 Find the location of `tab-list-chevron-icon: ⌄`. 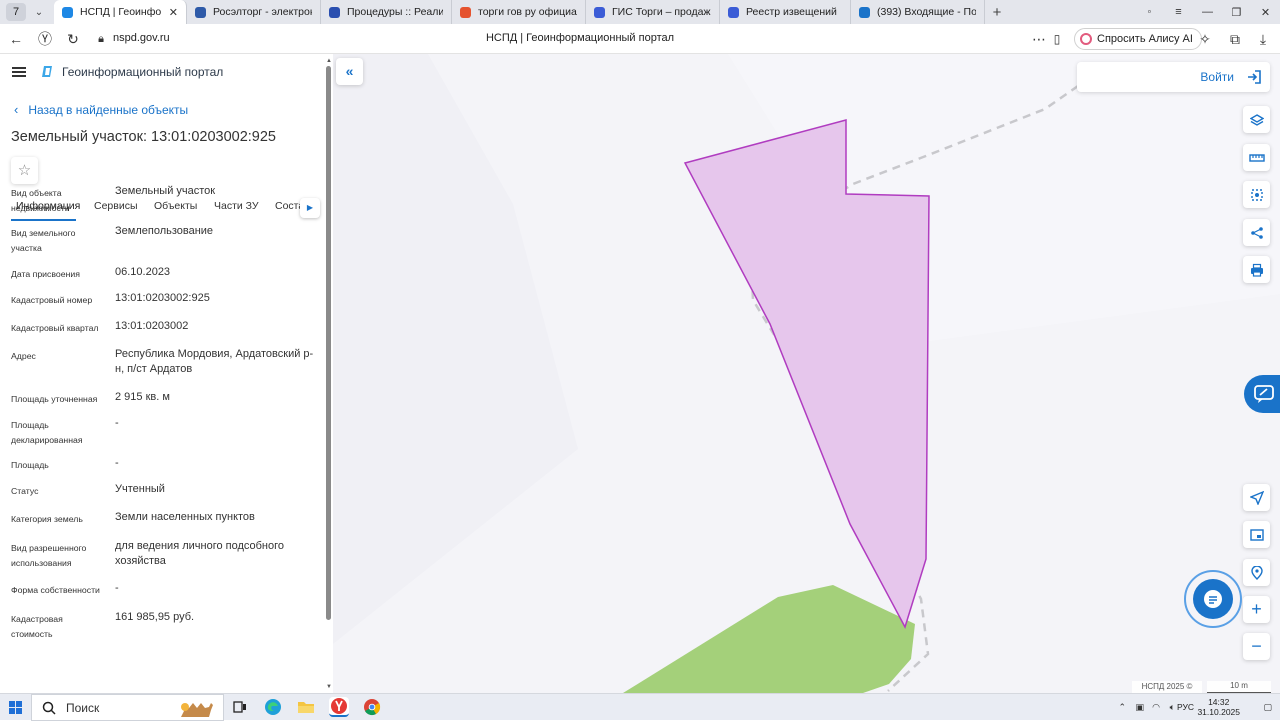

tab-list-chevron-icon: ⌄ is located at coordinates (39, 12).